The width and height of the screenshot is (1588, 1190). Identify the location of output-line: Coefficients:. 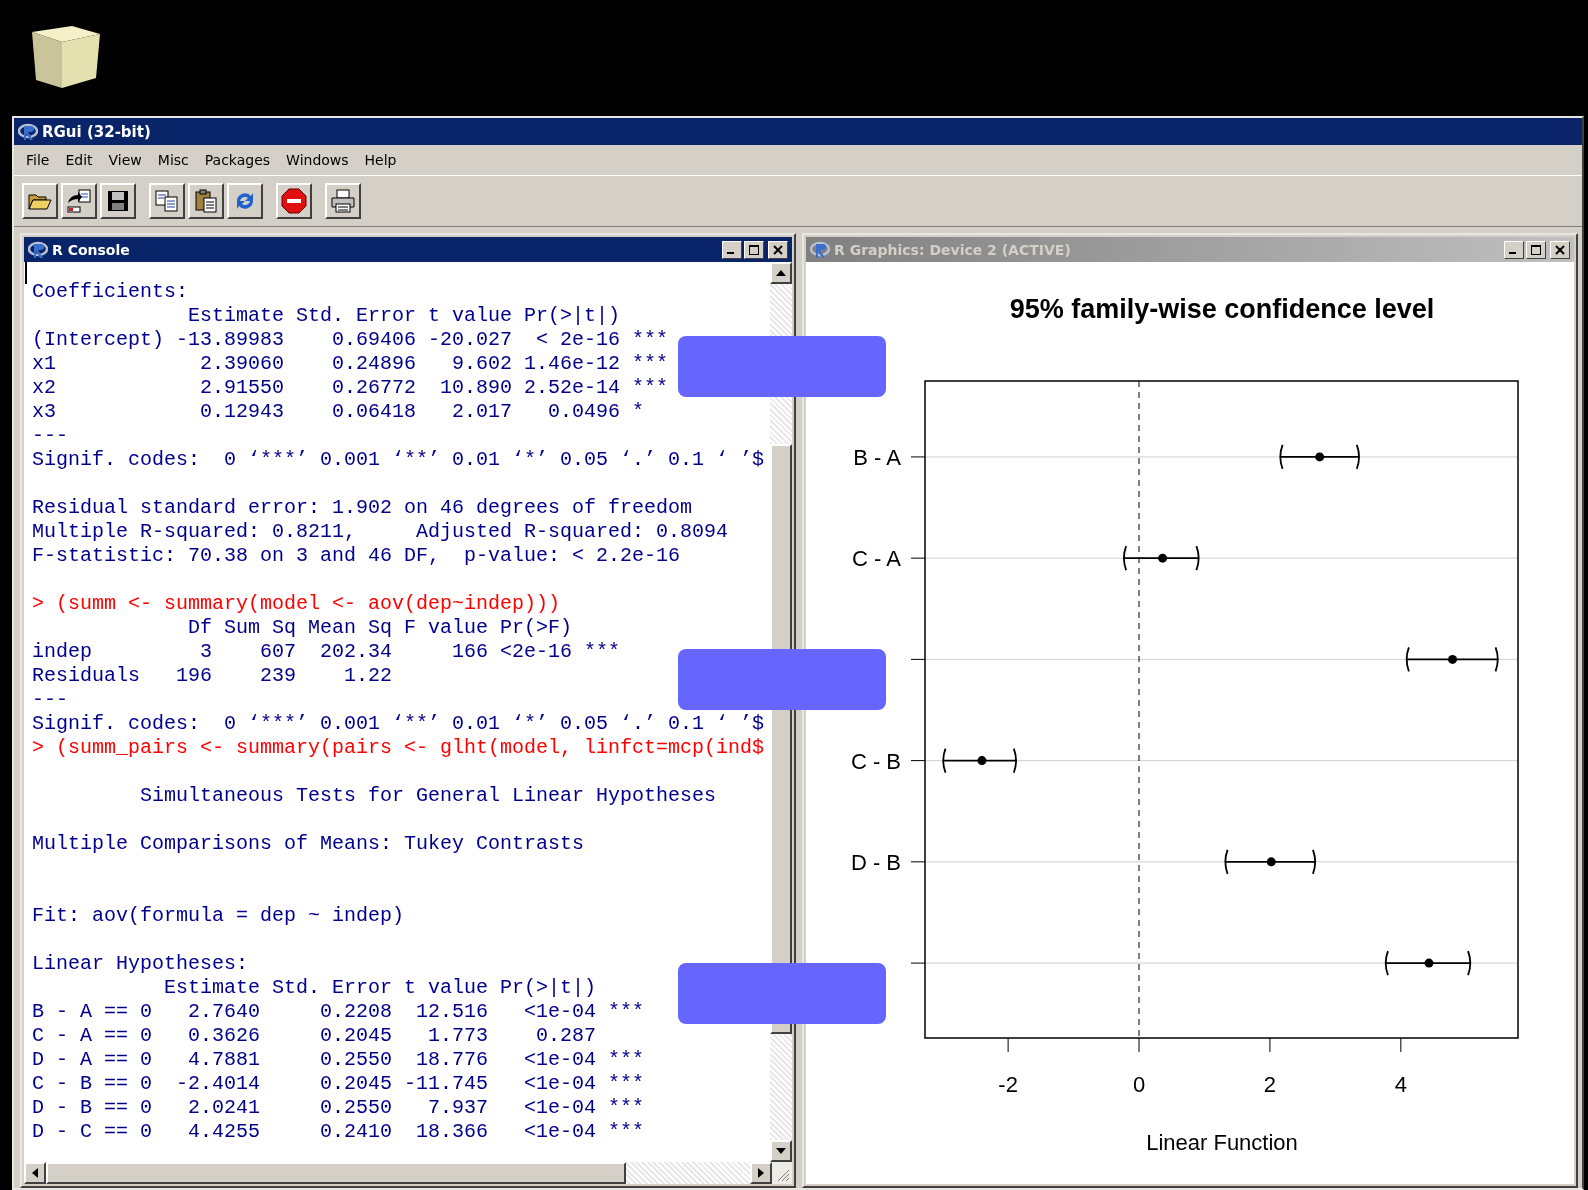
(111, 292).